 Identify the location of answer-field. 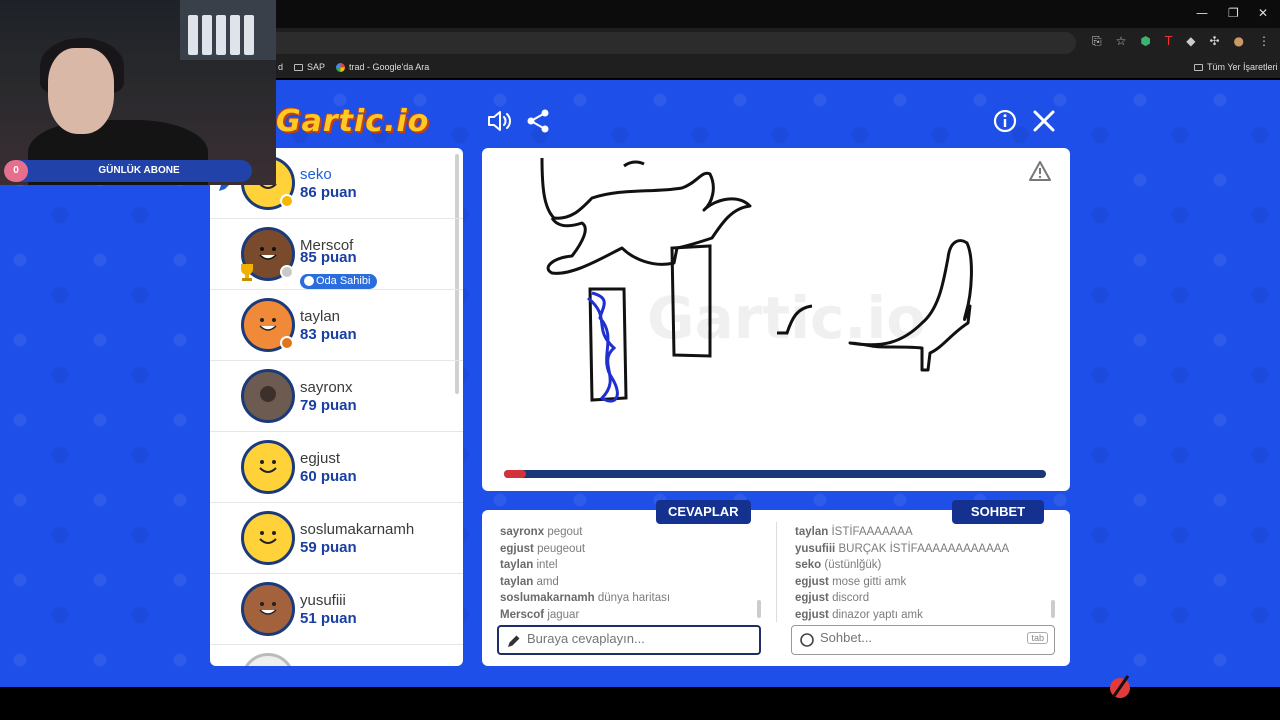
(629, 640).